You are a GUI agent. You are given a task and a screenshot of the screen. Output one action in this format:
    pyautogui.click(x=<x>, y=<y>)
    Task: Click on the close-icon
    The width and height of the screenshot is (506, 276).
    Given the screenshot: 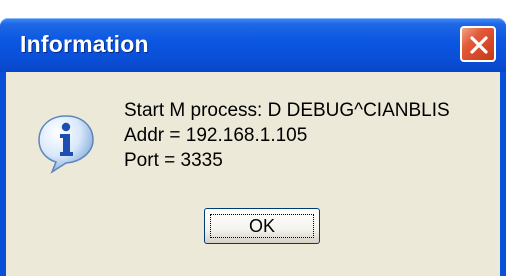 What is the action you would take?
    pyautogui.click(x=479, y=45)
    